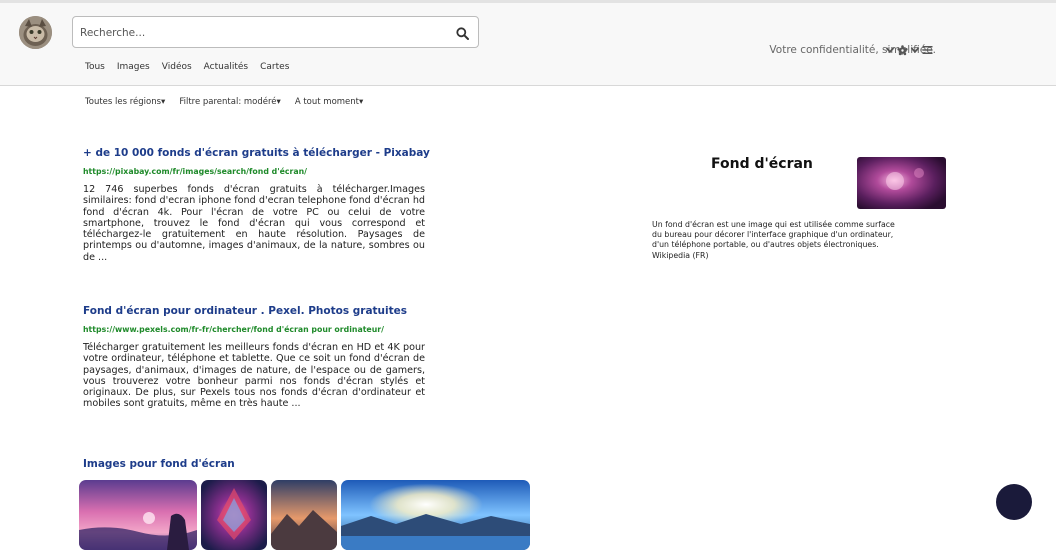  What do you see at coordinates (902, 50) in the screenshot?
I see `settings-gear-icon` at bounding box center [902, 50].